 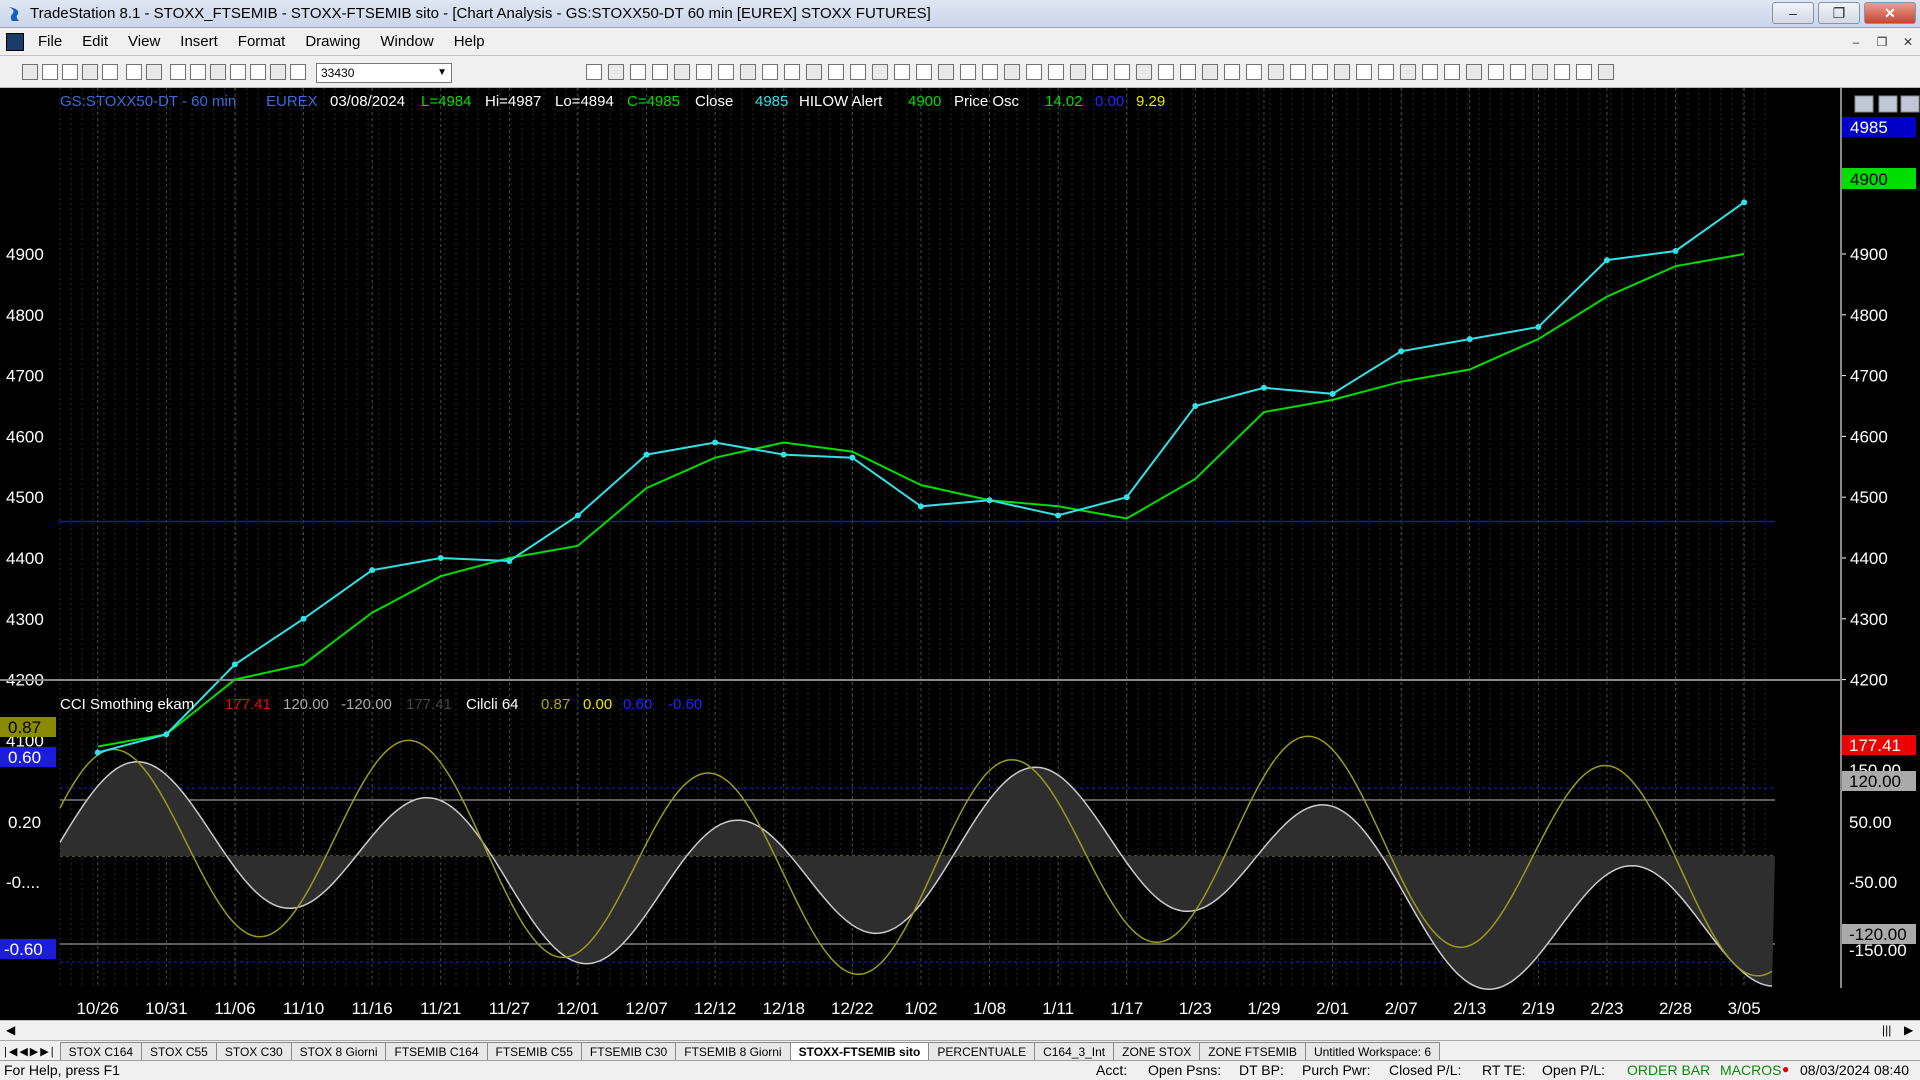 What do you see at coordinates (1750, 1070) in the screenshot?
I see `macros-button: MACROS` at bounding box center [1750, 1070].